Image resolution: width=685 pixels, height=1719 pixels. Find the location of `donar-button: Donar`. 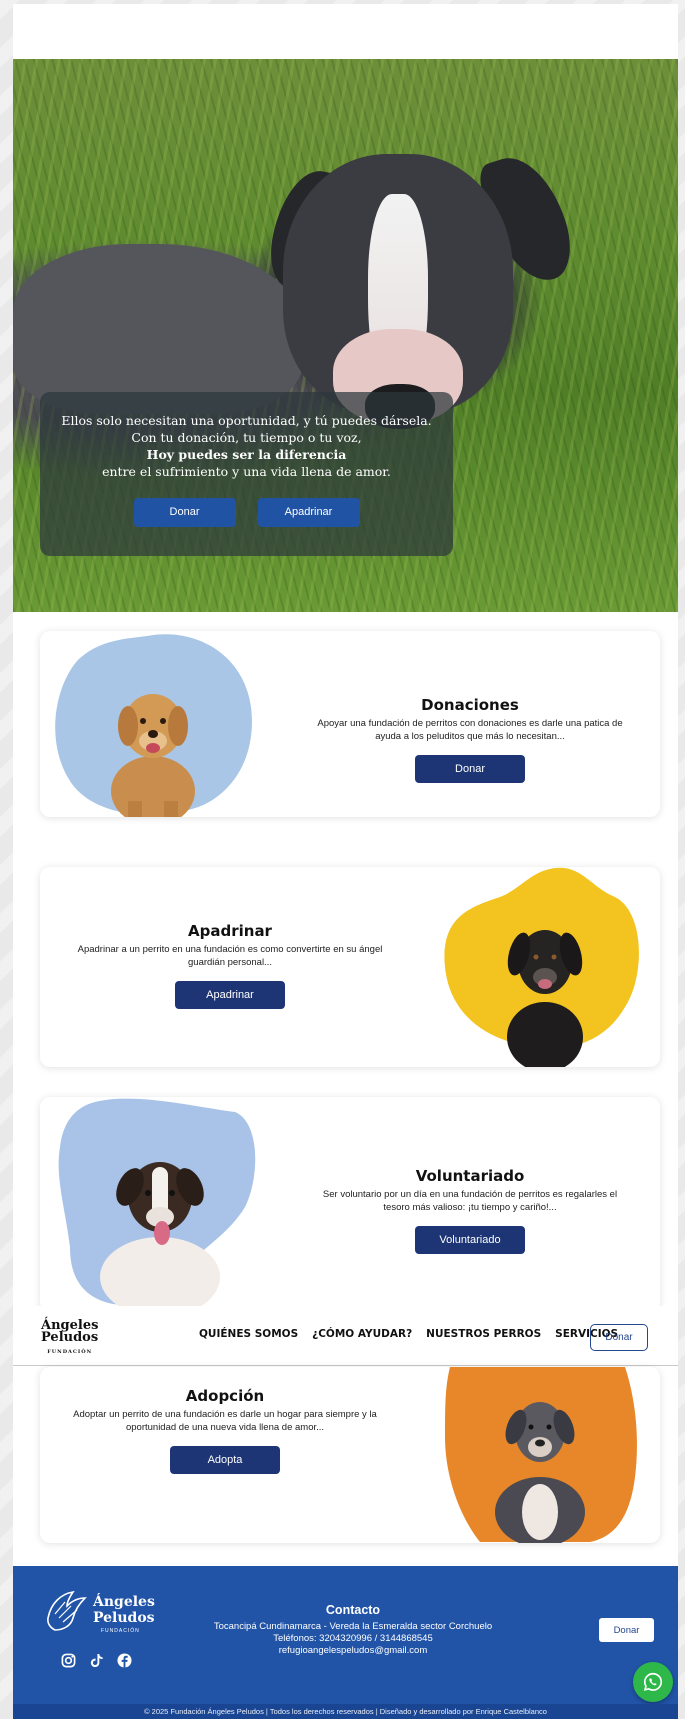

donar-button: Donar is located at coordinates (470, 769).